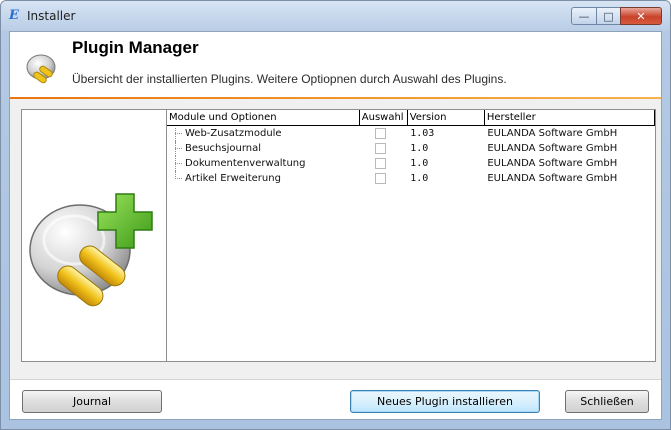 The width and height of the screenshot is (671, 430). I want to click on app-icon: E, so click(14, 15).